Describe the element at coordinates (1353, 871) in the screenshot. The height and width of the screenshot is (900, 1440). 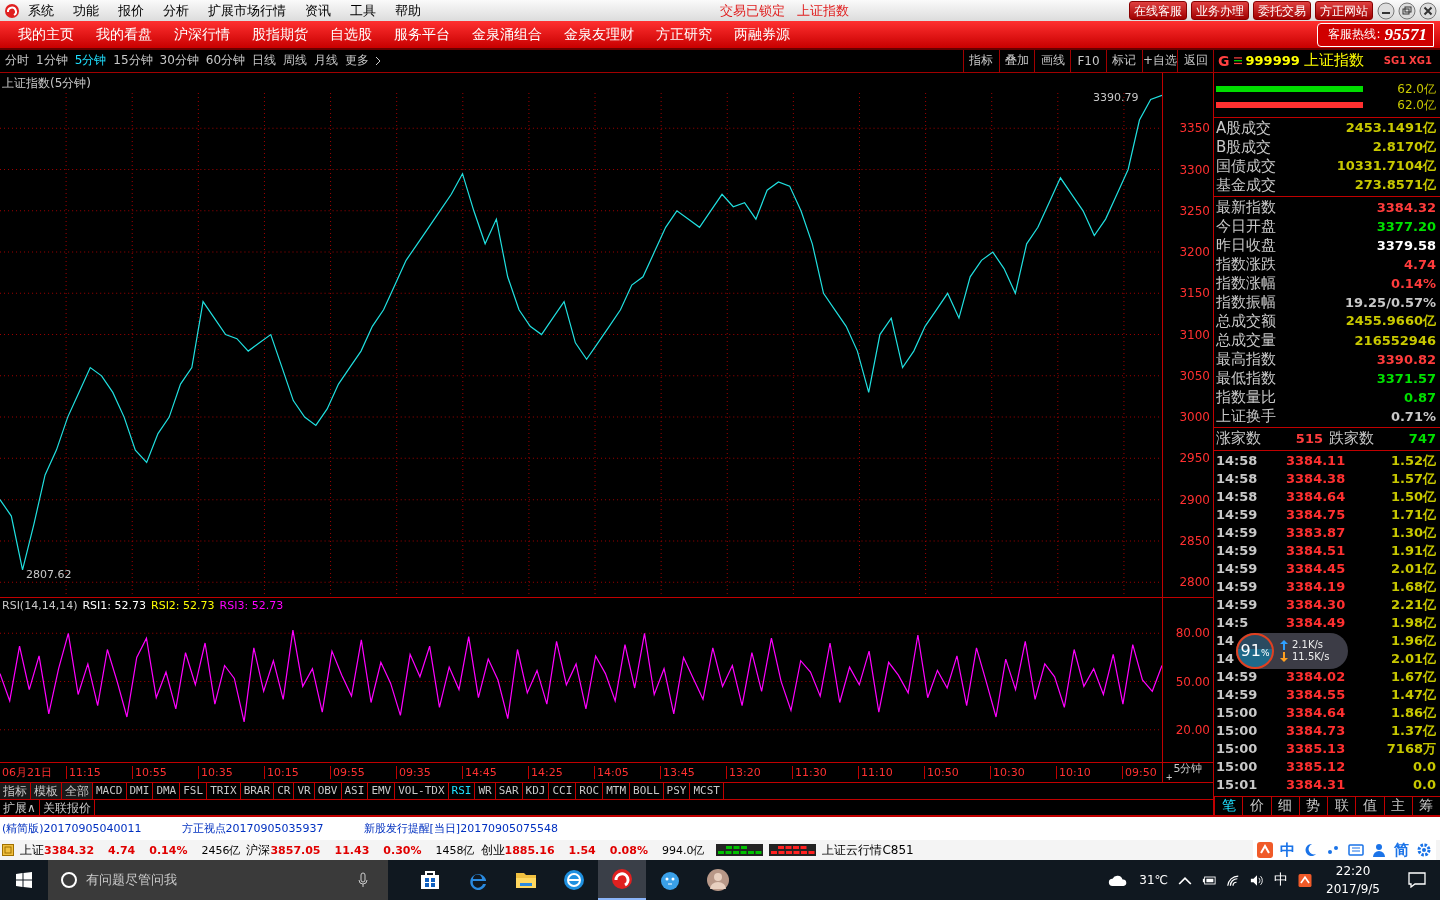
I see `clock-time: 22:20` at that location.